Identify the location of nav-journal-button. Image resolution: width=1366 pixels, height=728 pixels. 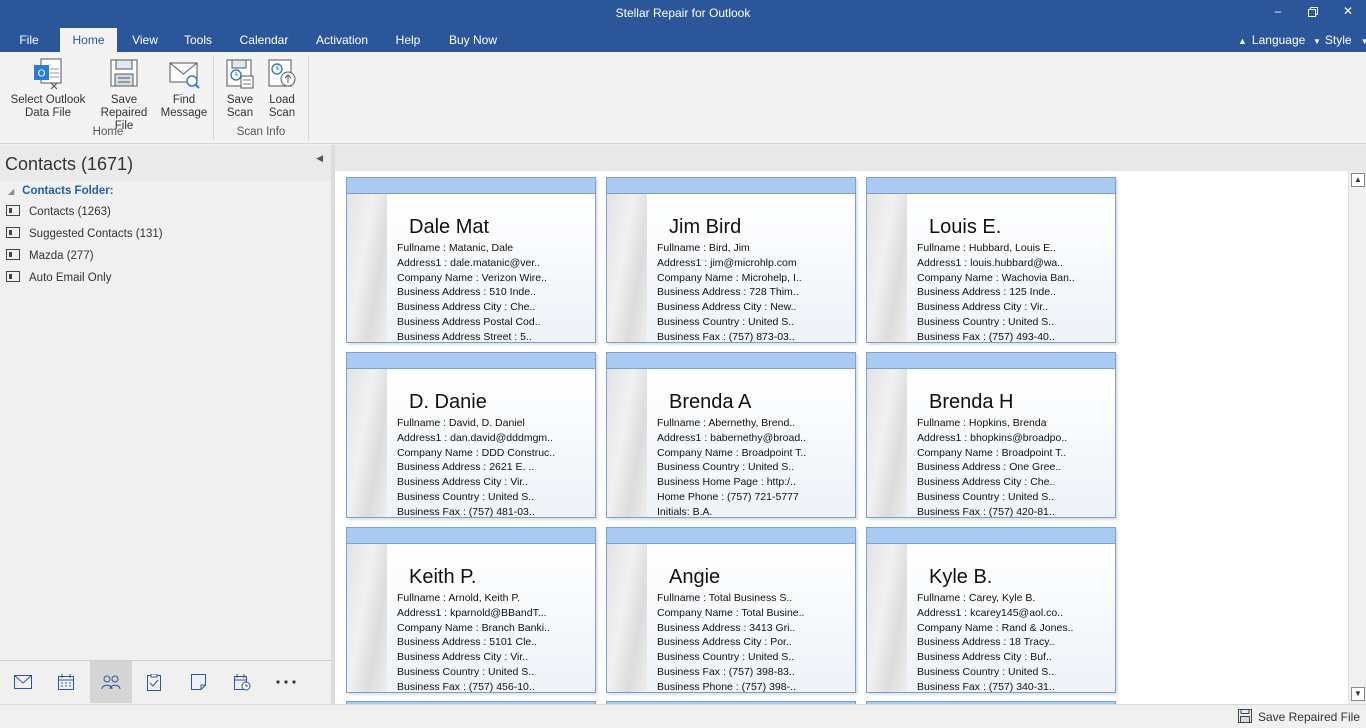
(242, 682).